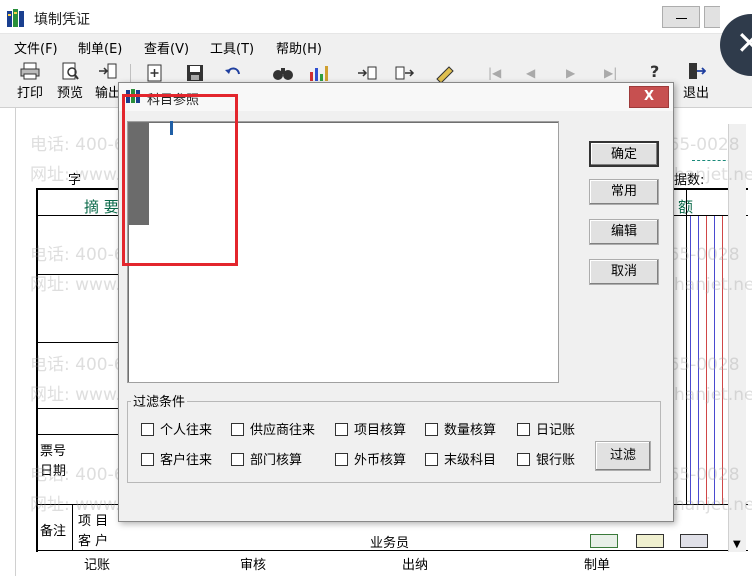 This screenshot has width=752, height=576. Describe the element at coordinates (154, 73) in the screenshot. I see `add-icon` at that location.